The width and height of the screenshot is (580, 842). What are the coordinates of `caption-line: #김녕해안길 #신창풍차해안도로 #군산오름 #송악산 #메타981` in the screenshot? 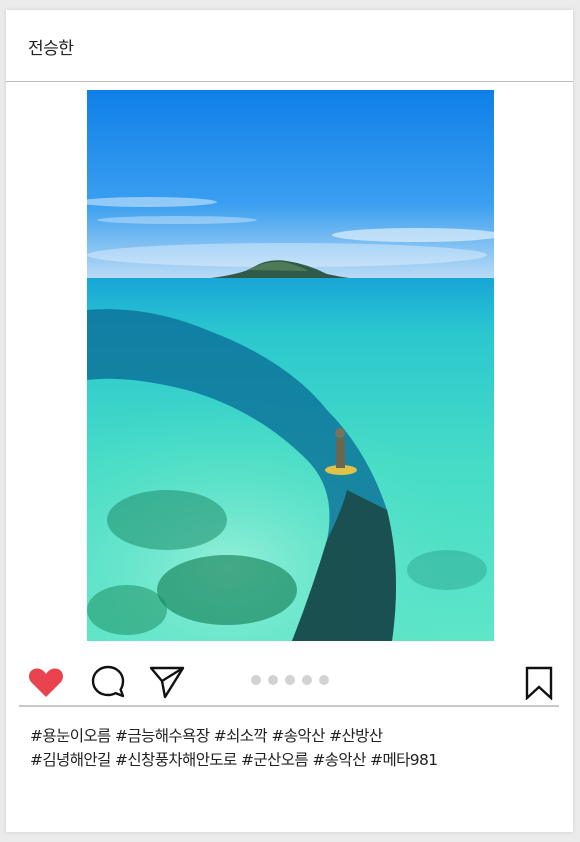 It's located at (295, 760).